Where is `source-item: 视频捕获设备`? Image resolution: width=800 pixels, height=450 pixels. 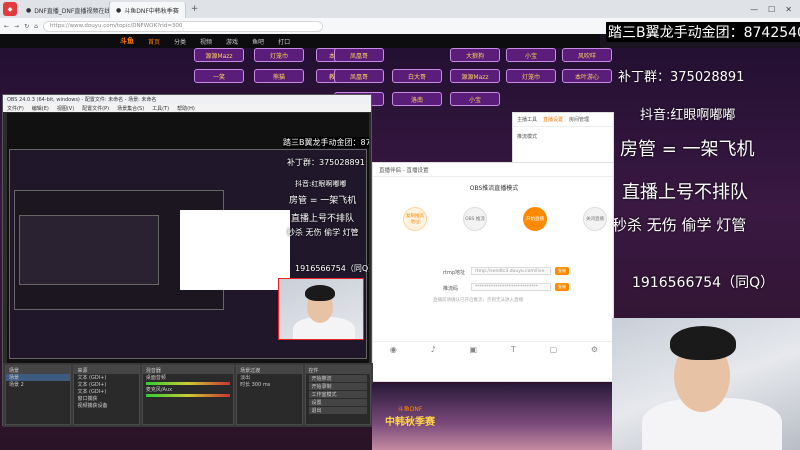 source-item: 视频捕获设备 is located at coordinates (106, 405).